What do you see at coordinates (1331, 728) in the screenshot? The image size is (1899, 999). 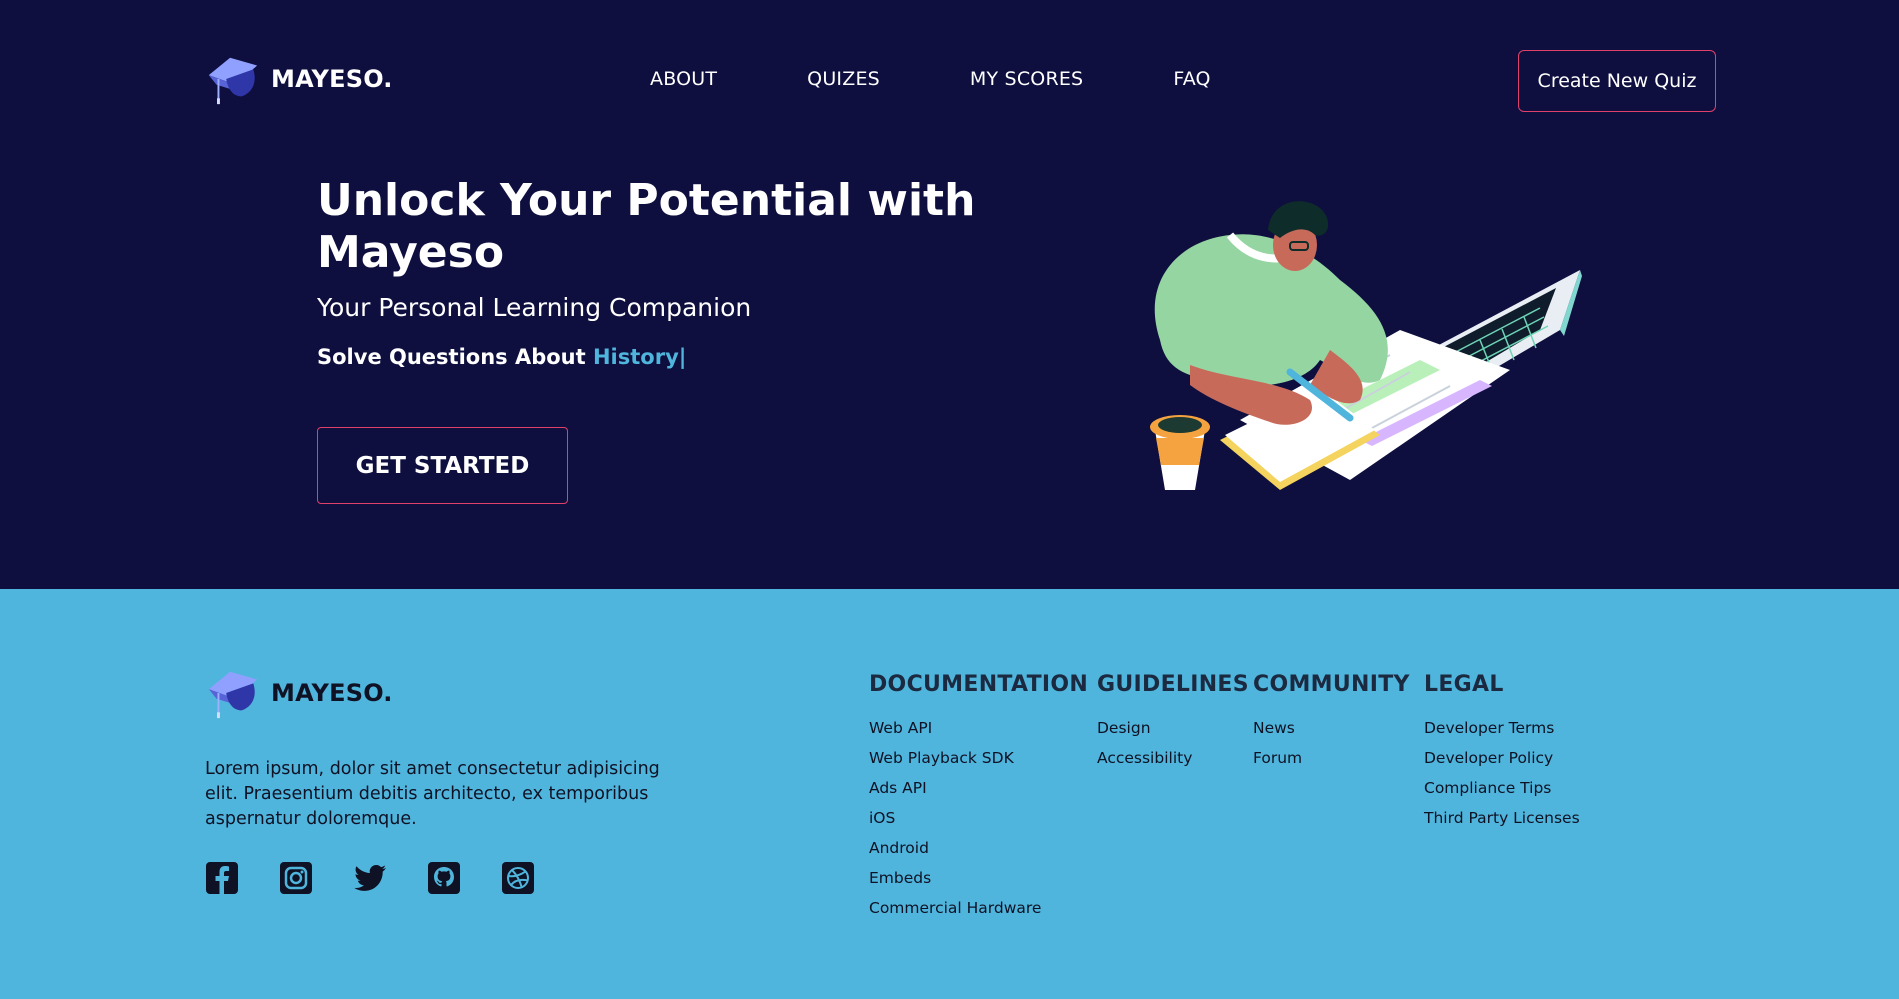 I see `footer-link: News` at bounding box center [1331, 728].